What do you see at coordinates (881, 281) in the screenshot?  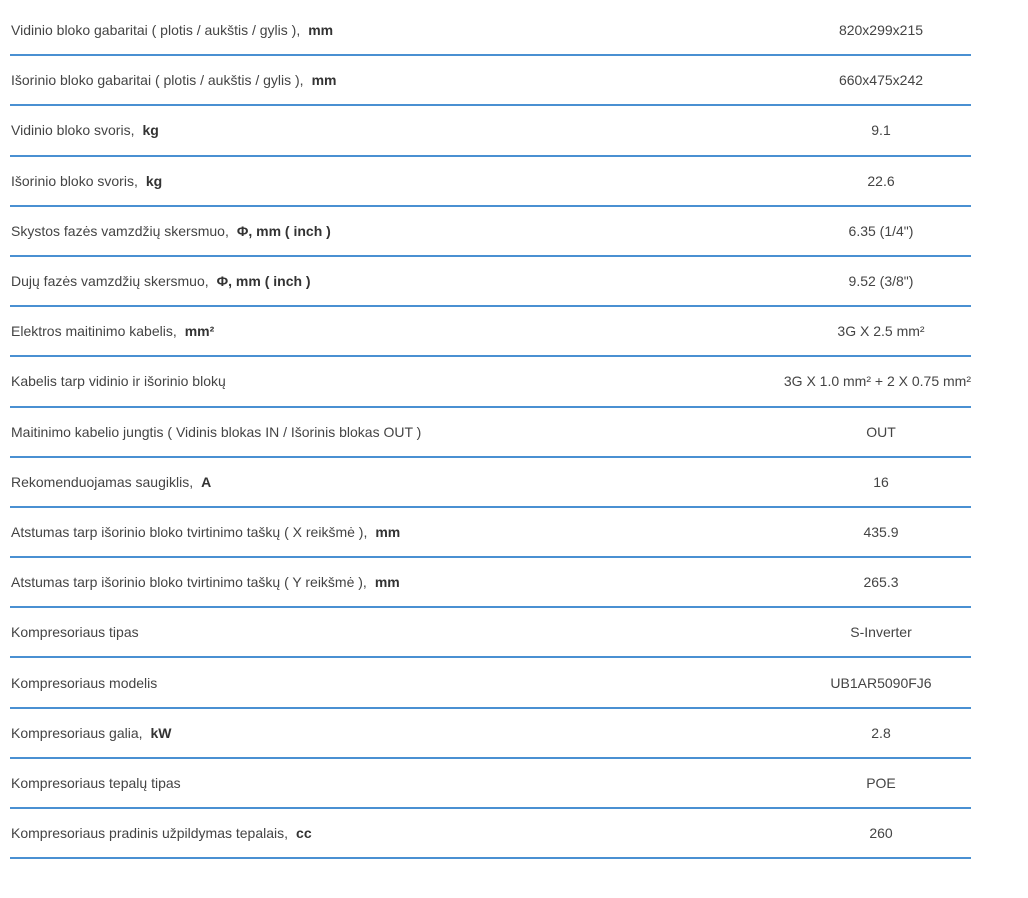 I see `spec-value: 9.52 (3/8")` at bounding box center [881, 281].